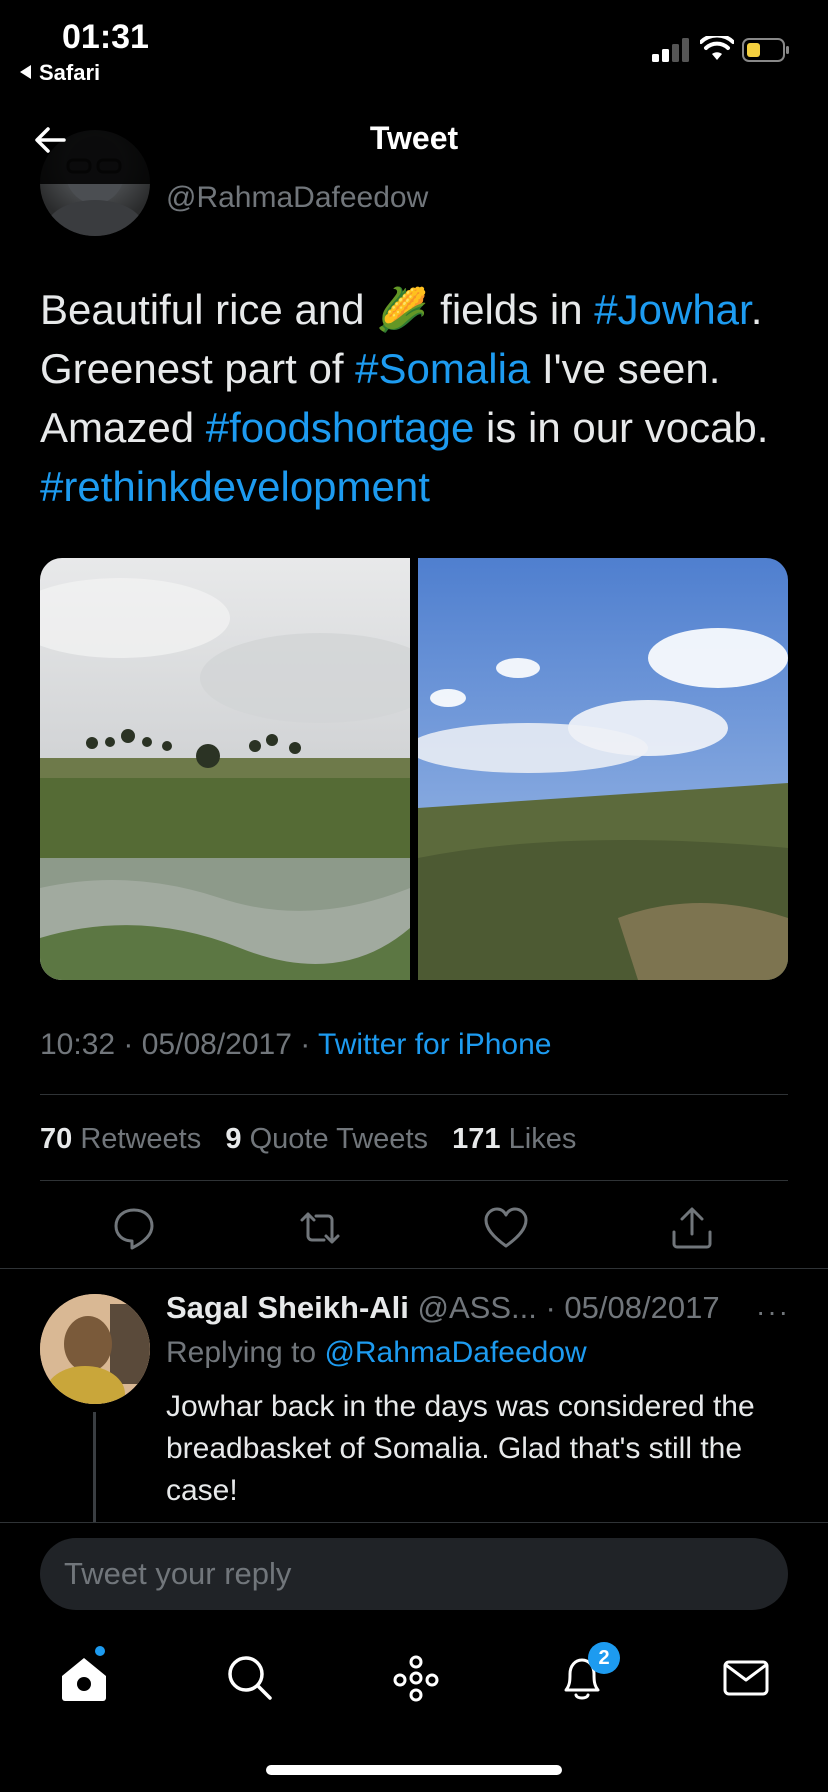 Image resolution: width=828 pixels, height=1792 pixels. I want to click on quotes-label: Quote Tweets, so click(338, 1139).